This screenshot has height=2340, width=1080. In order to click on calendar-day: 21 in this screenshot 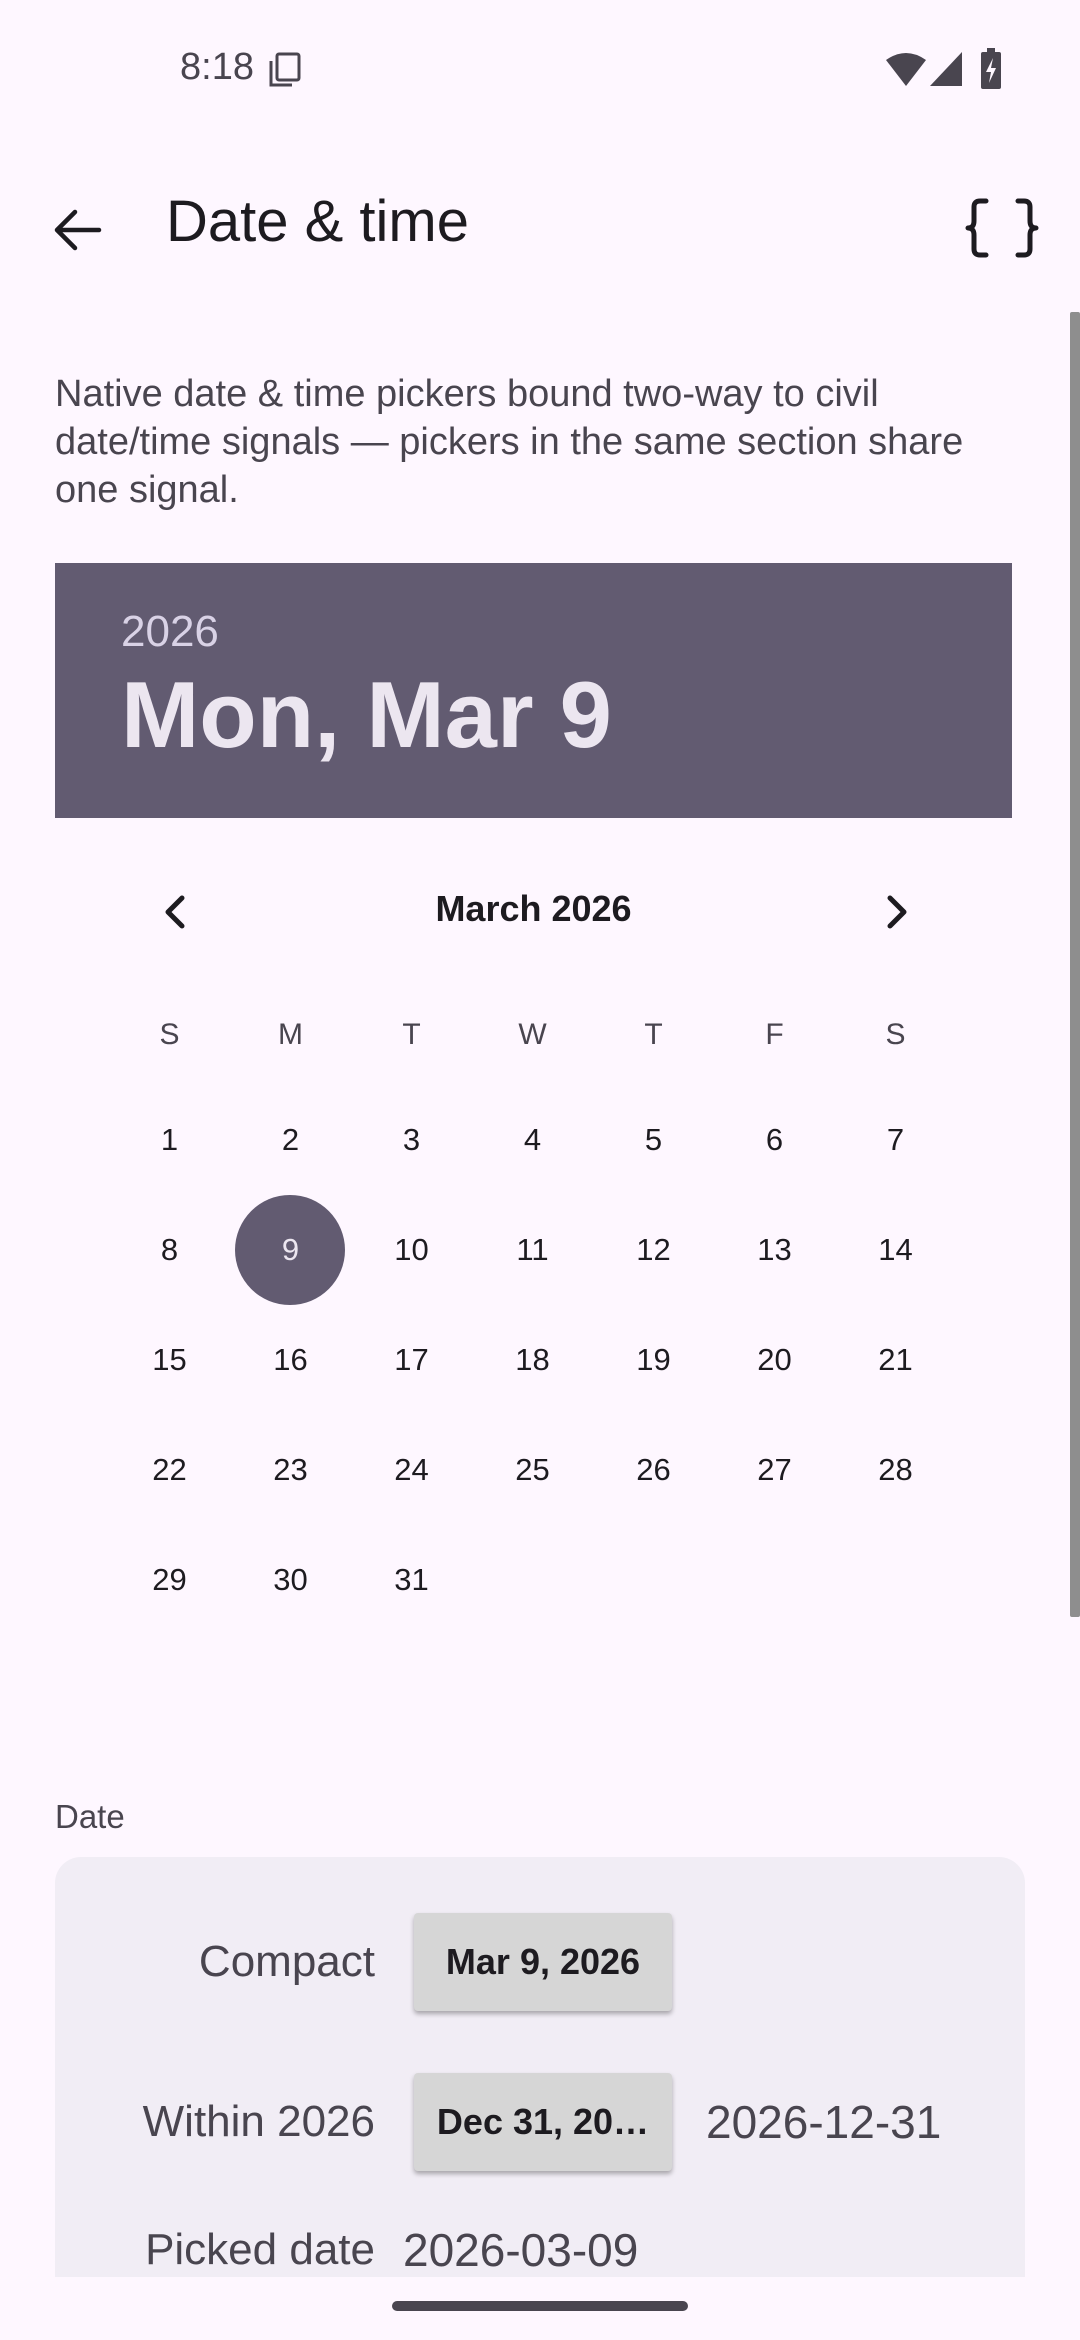, I will do `click(895, 1360)`.